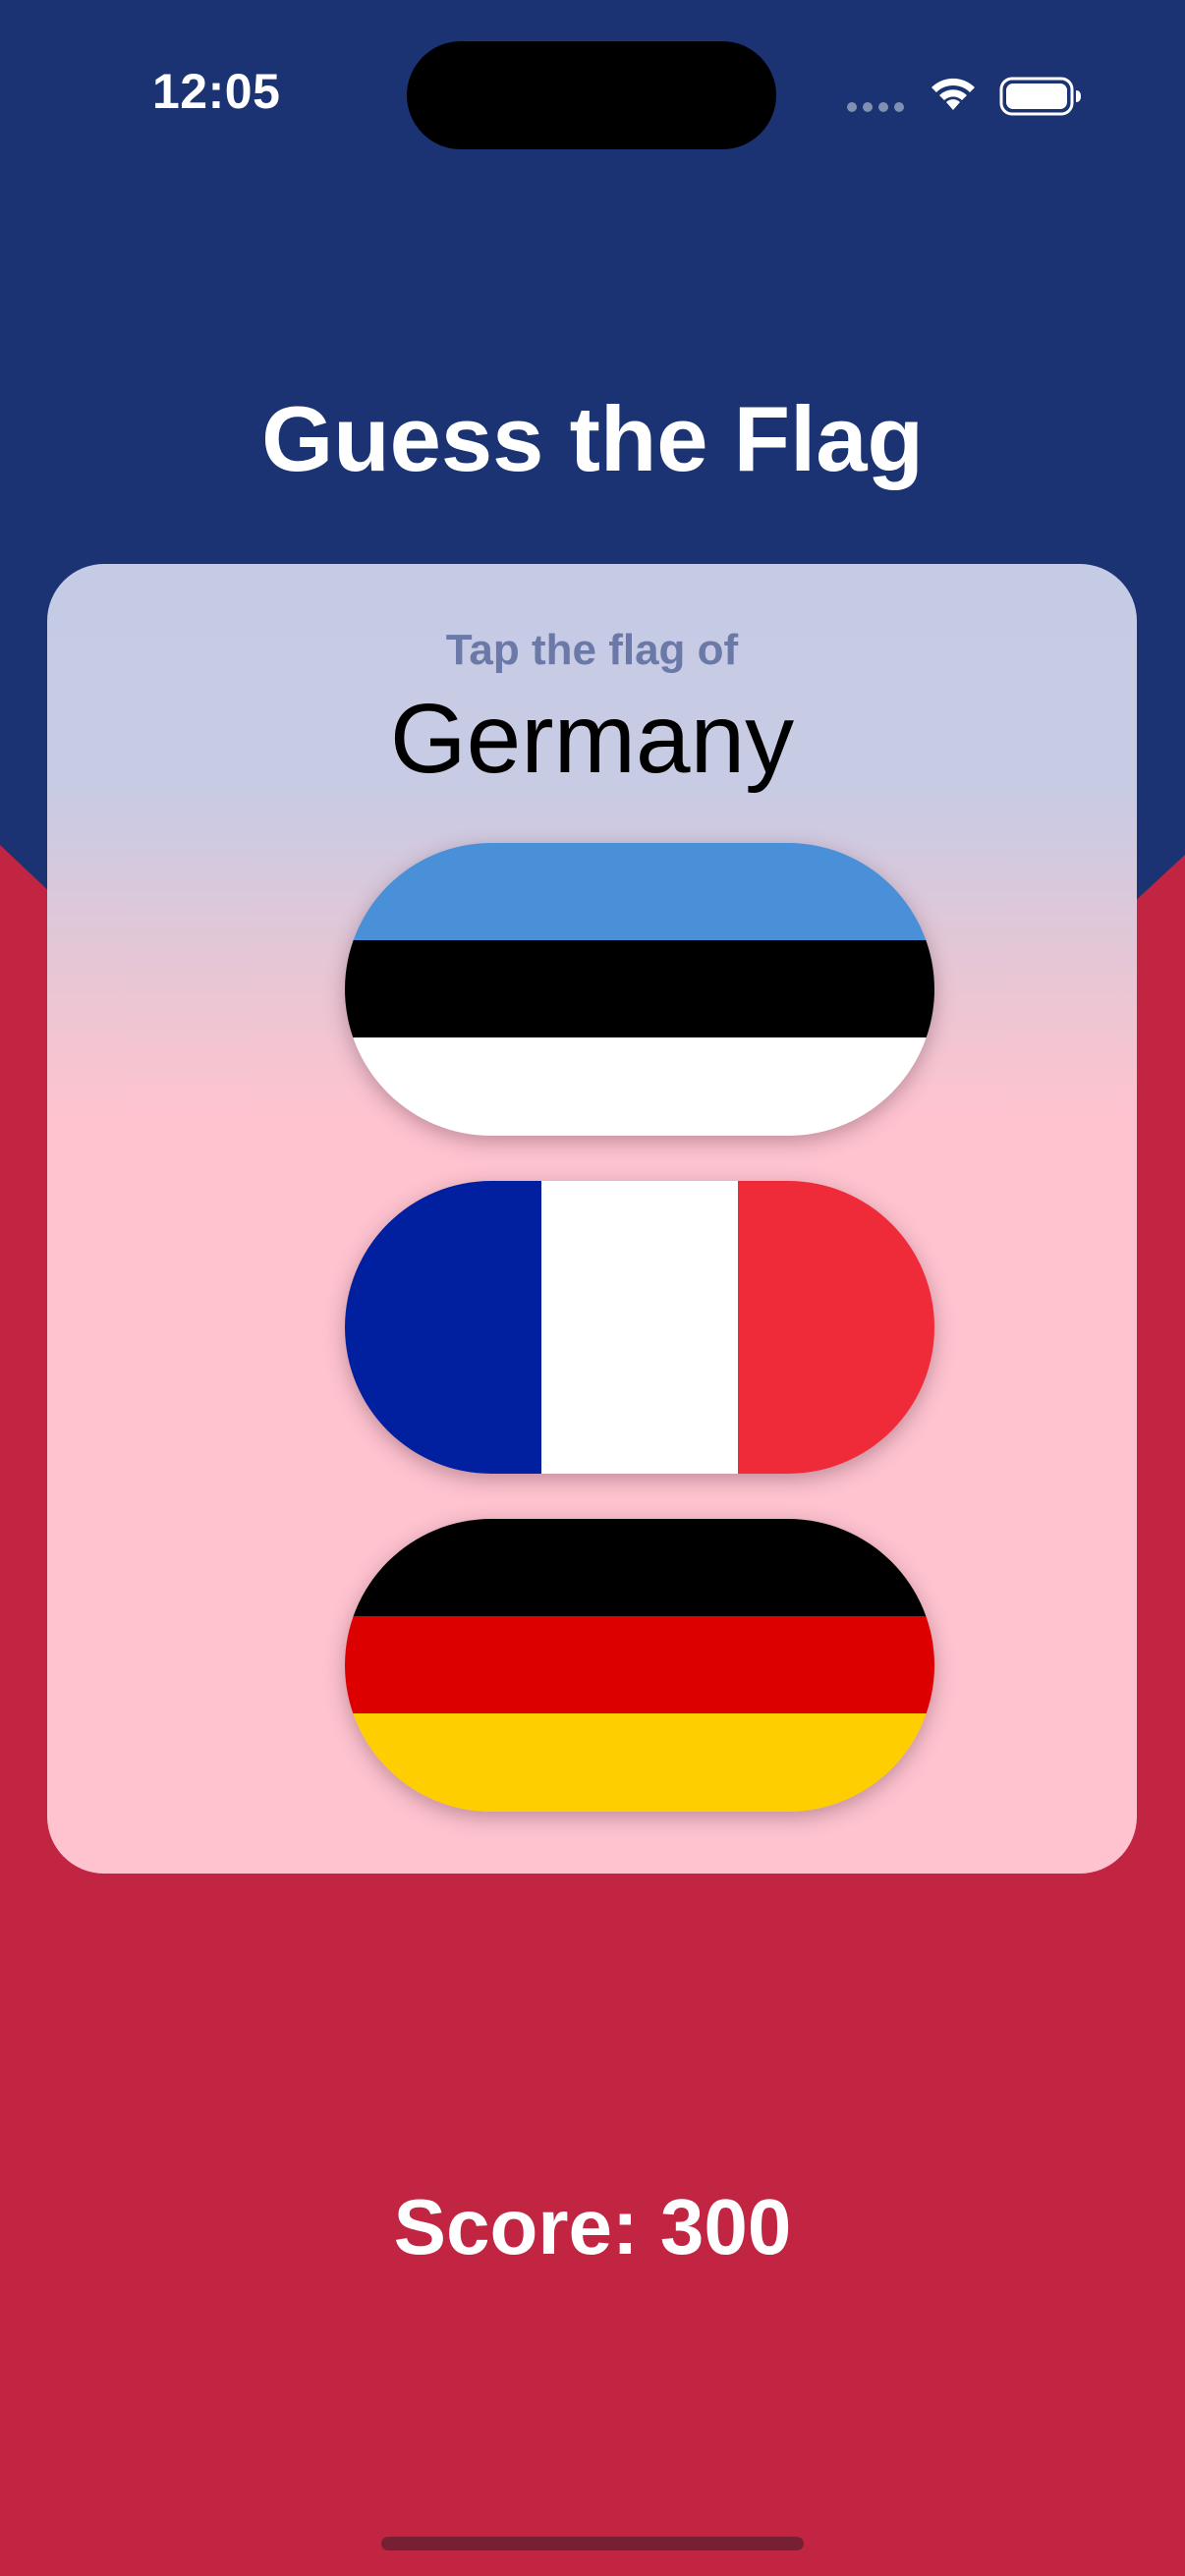 The height and width of the screenshot is (2576, 1185). Describe the element at coordinates (1040, 96) in the screenshot. I see `battery-icon` at that location.